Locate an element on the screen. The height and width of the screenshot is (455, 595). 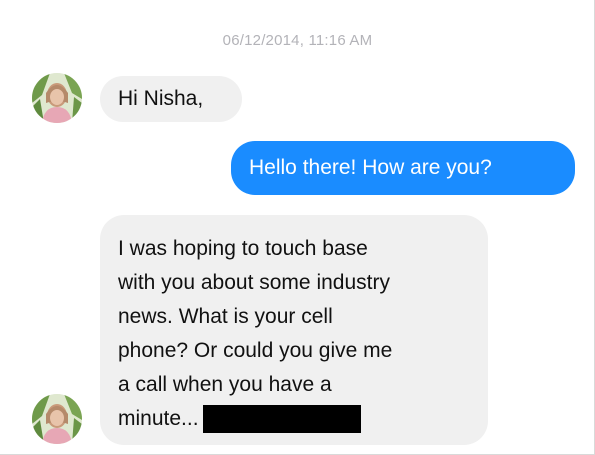
redaction-block is located at coordinates (281, 419).